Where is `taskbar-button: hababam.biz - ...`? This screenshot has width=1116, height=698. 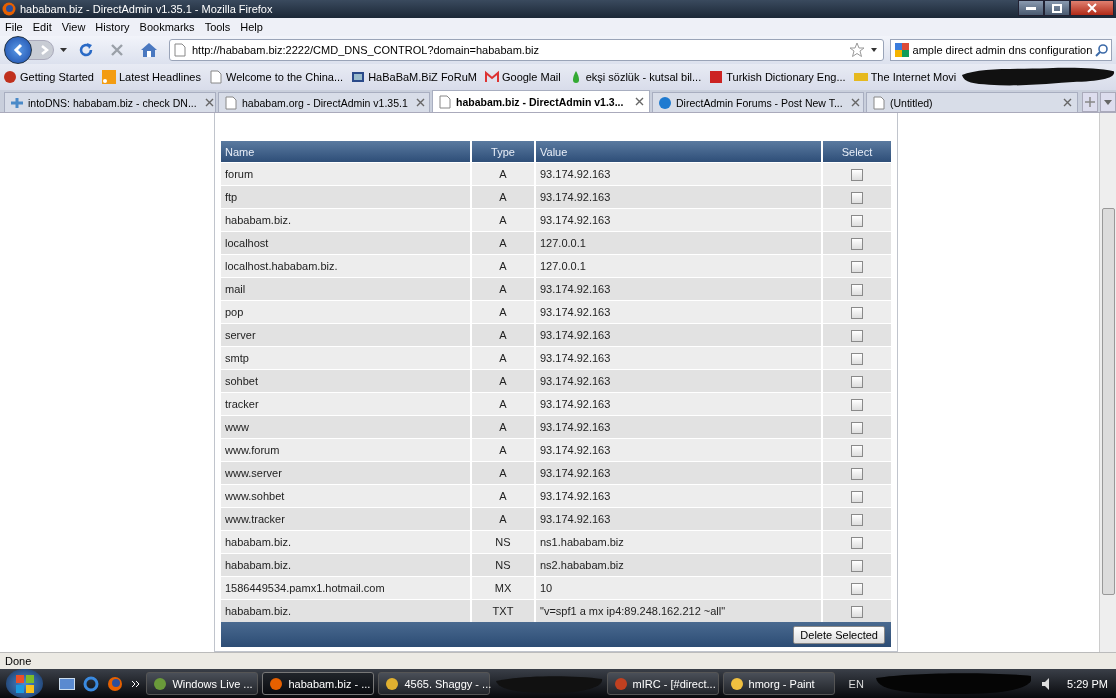
taskbar-button: hababam.biz - ... is located at coordinates (318, 683).